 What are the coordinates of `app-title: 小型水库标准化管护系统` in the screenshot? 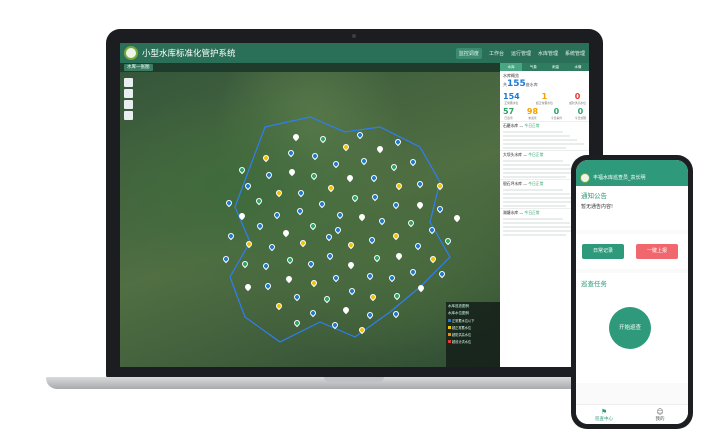 It's located at (189, 54).